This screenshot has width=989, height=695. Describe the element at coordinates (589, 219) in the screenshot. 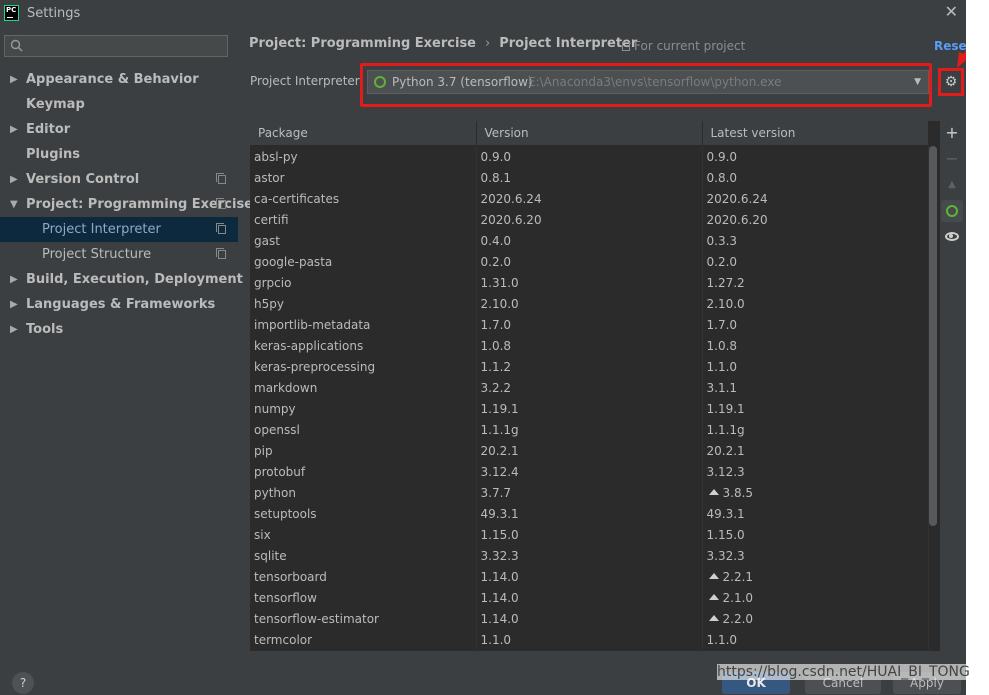

I see `table-row: certifi 2020.6.20 2020.6.20` at that location.